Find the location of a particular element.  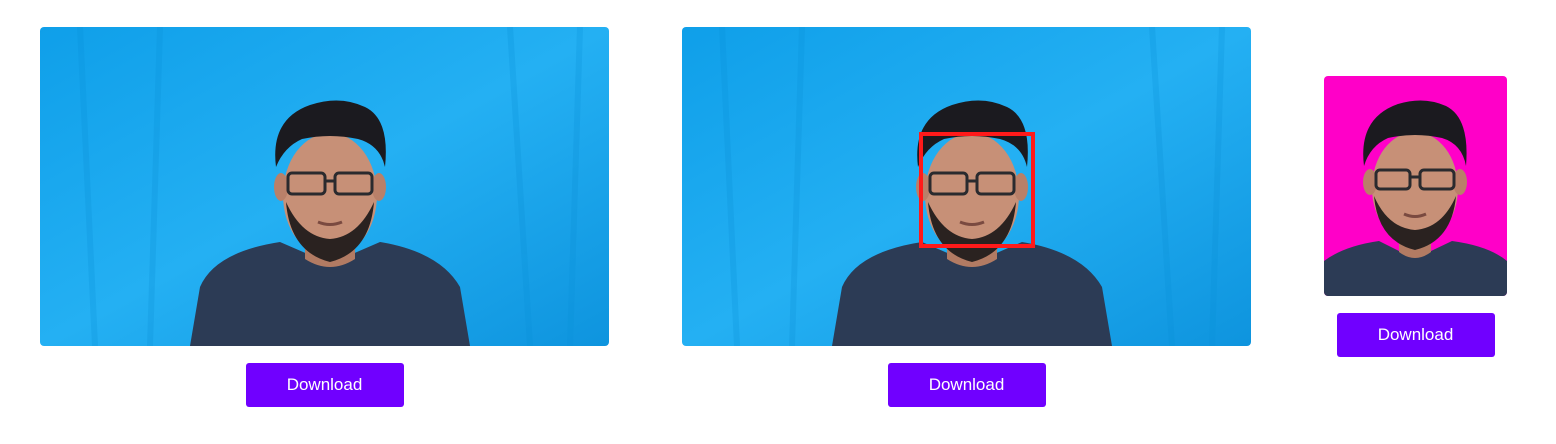

download-button-face-detected: Download is located at coordinates (966, 385).